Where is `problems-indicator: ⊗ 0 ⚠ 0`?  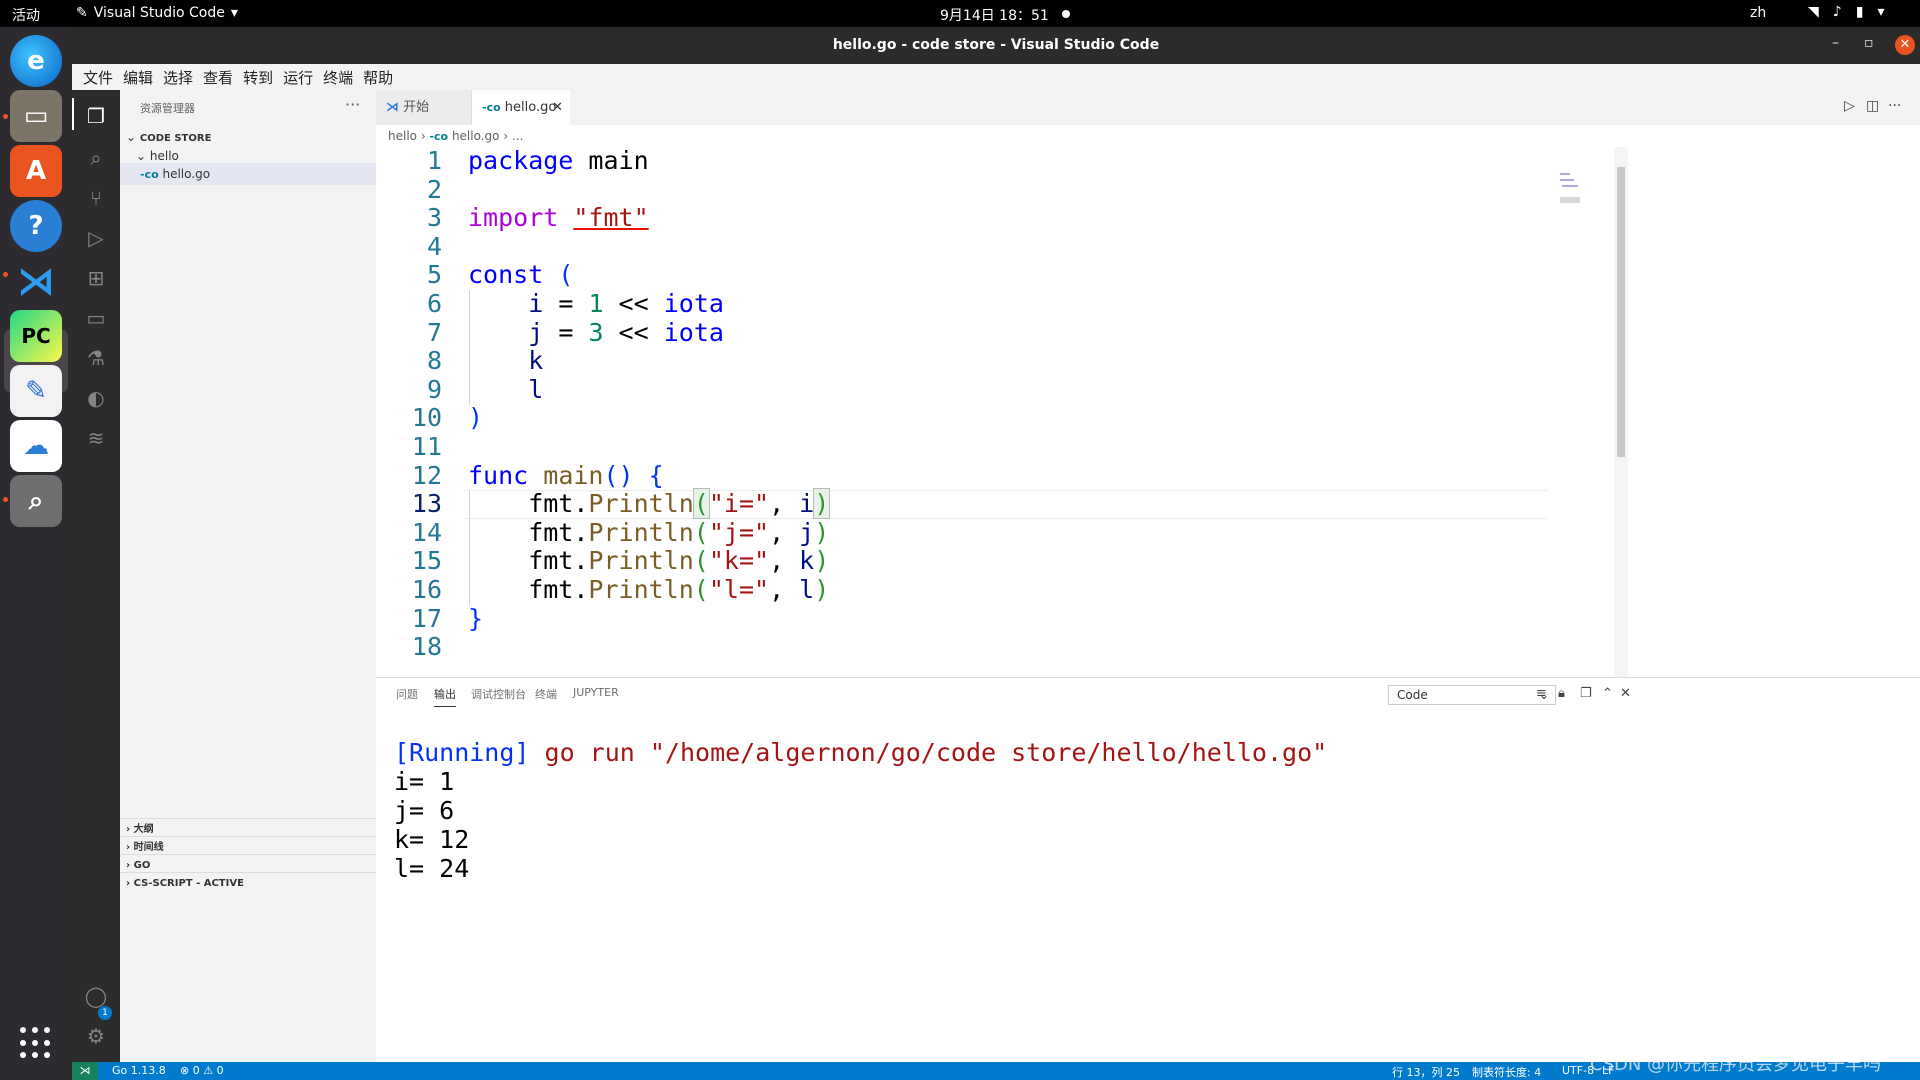
problems-indicator: ⊗ 0 ⚠ 0 is located at coordinates (202, 1070).